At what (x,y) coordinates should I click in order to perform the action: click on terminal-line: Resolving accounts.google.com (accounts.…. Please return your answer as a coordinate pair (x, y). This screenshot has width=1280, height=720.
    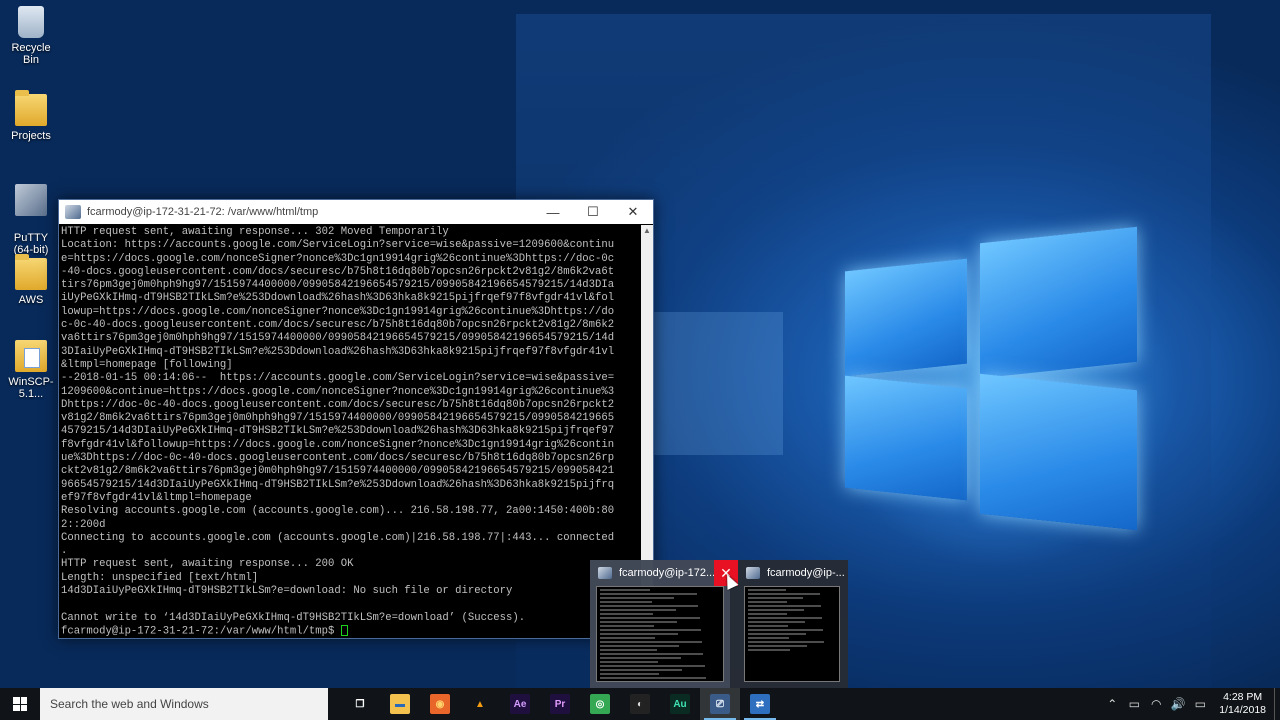
    Looking at the image, I should click on (338, 511).